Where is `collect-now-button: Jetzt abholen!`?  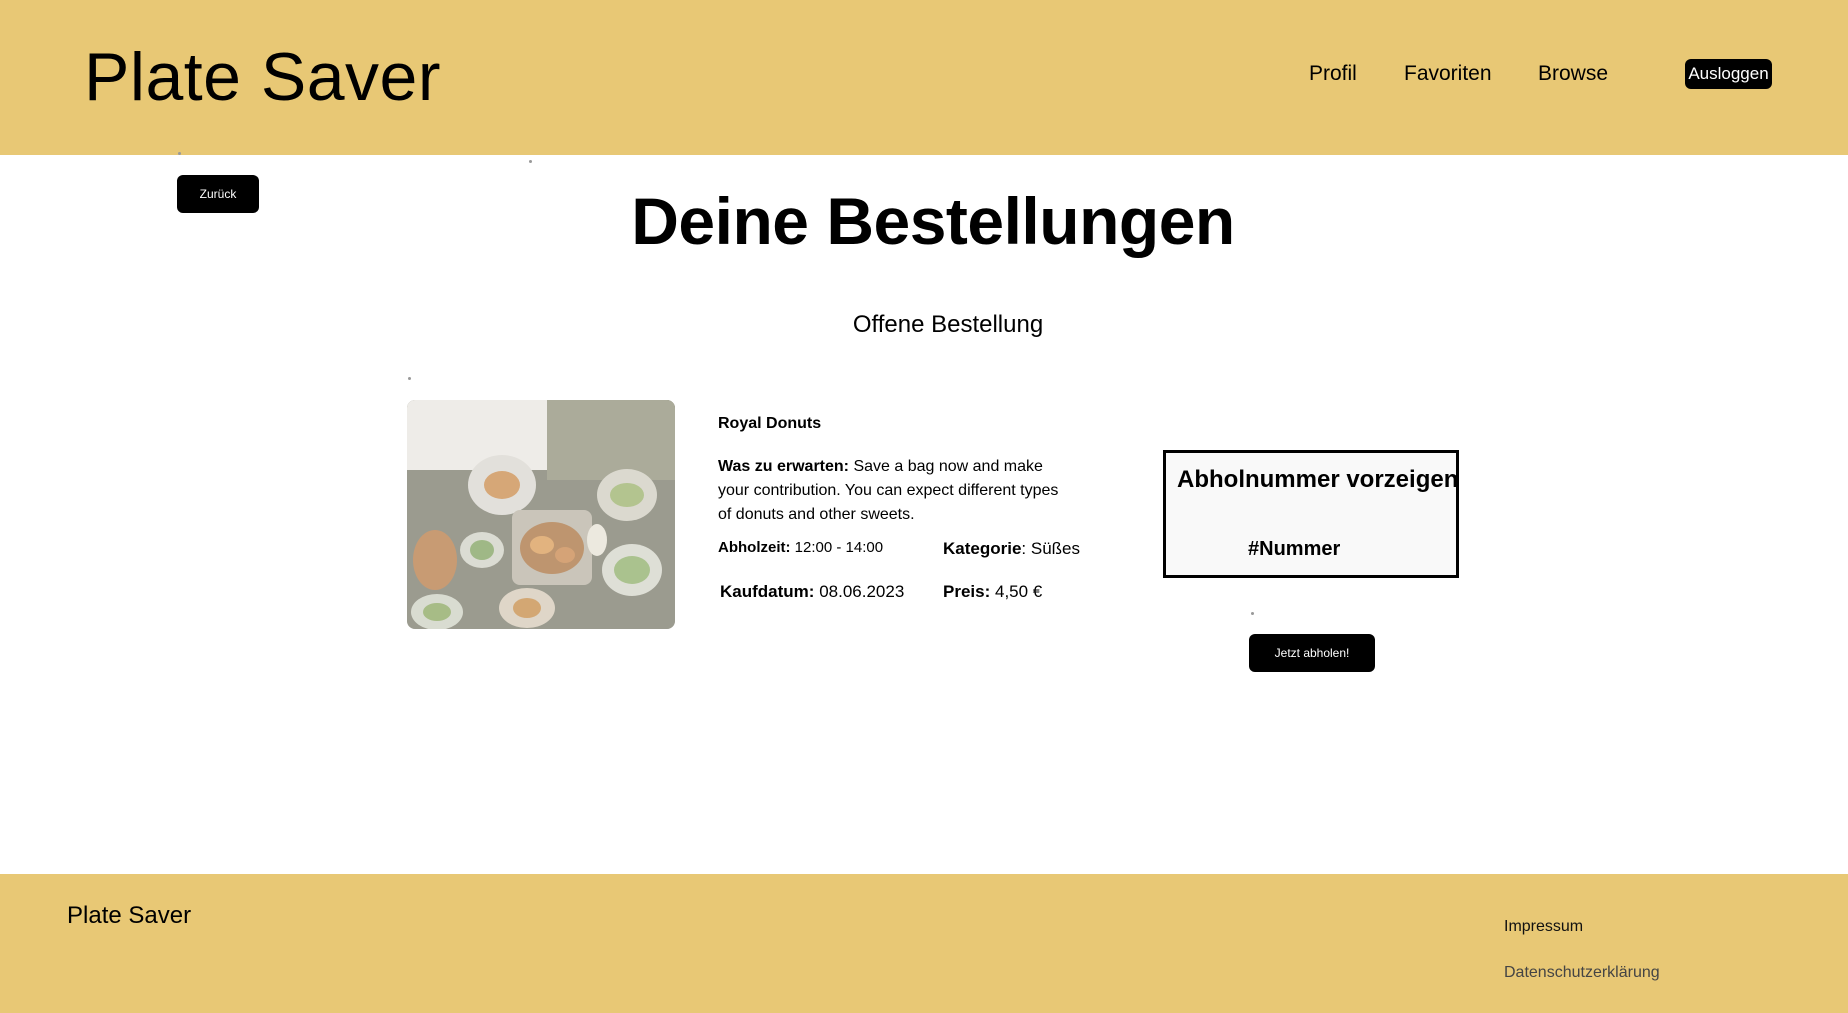
collect-now-button: Jetzt abholen! is located at coordinates (1312, 653).